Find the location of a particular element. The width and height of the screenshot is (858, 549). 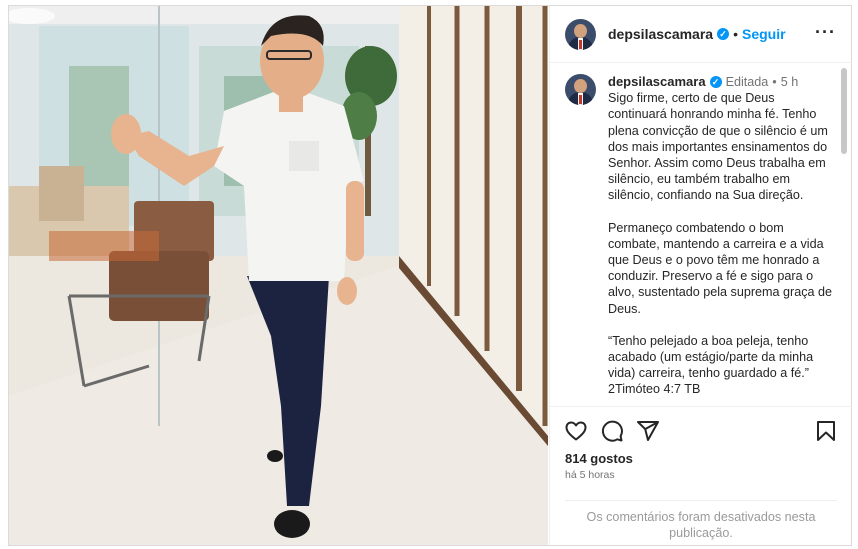

post-timestamp: há 5 horas is located at coordinates (590, 475).